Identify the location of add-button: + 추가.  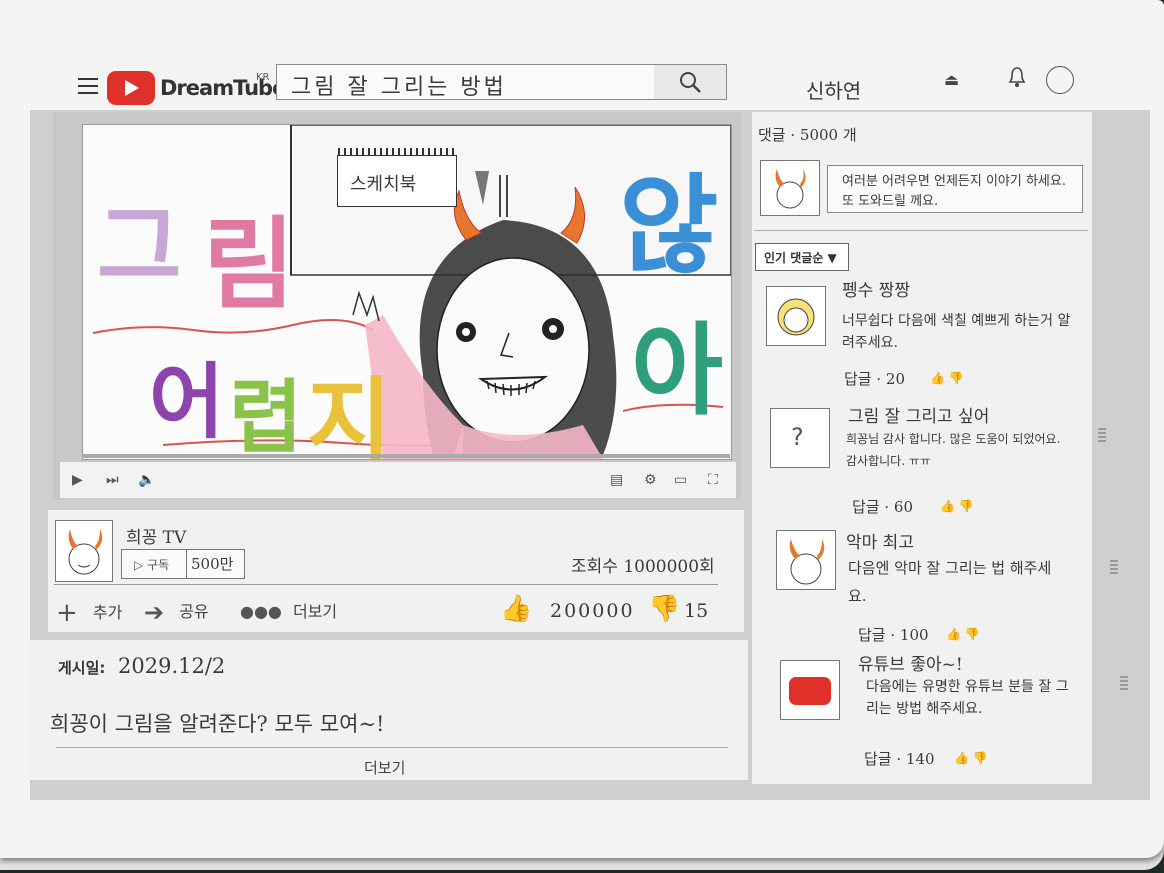
(89, 613).